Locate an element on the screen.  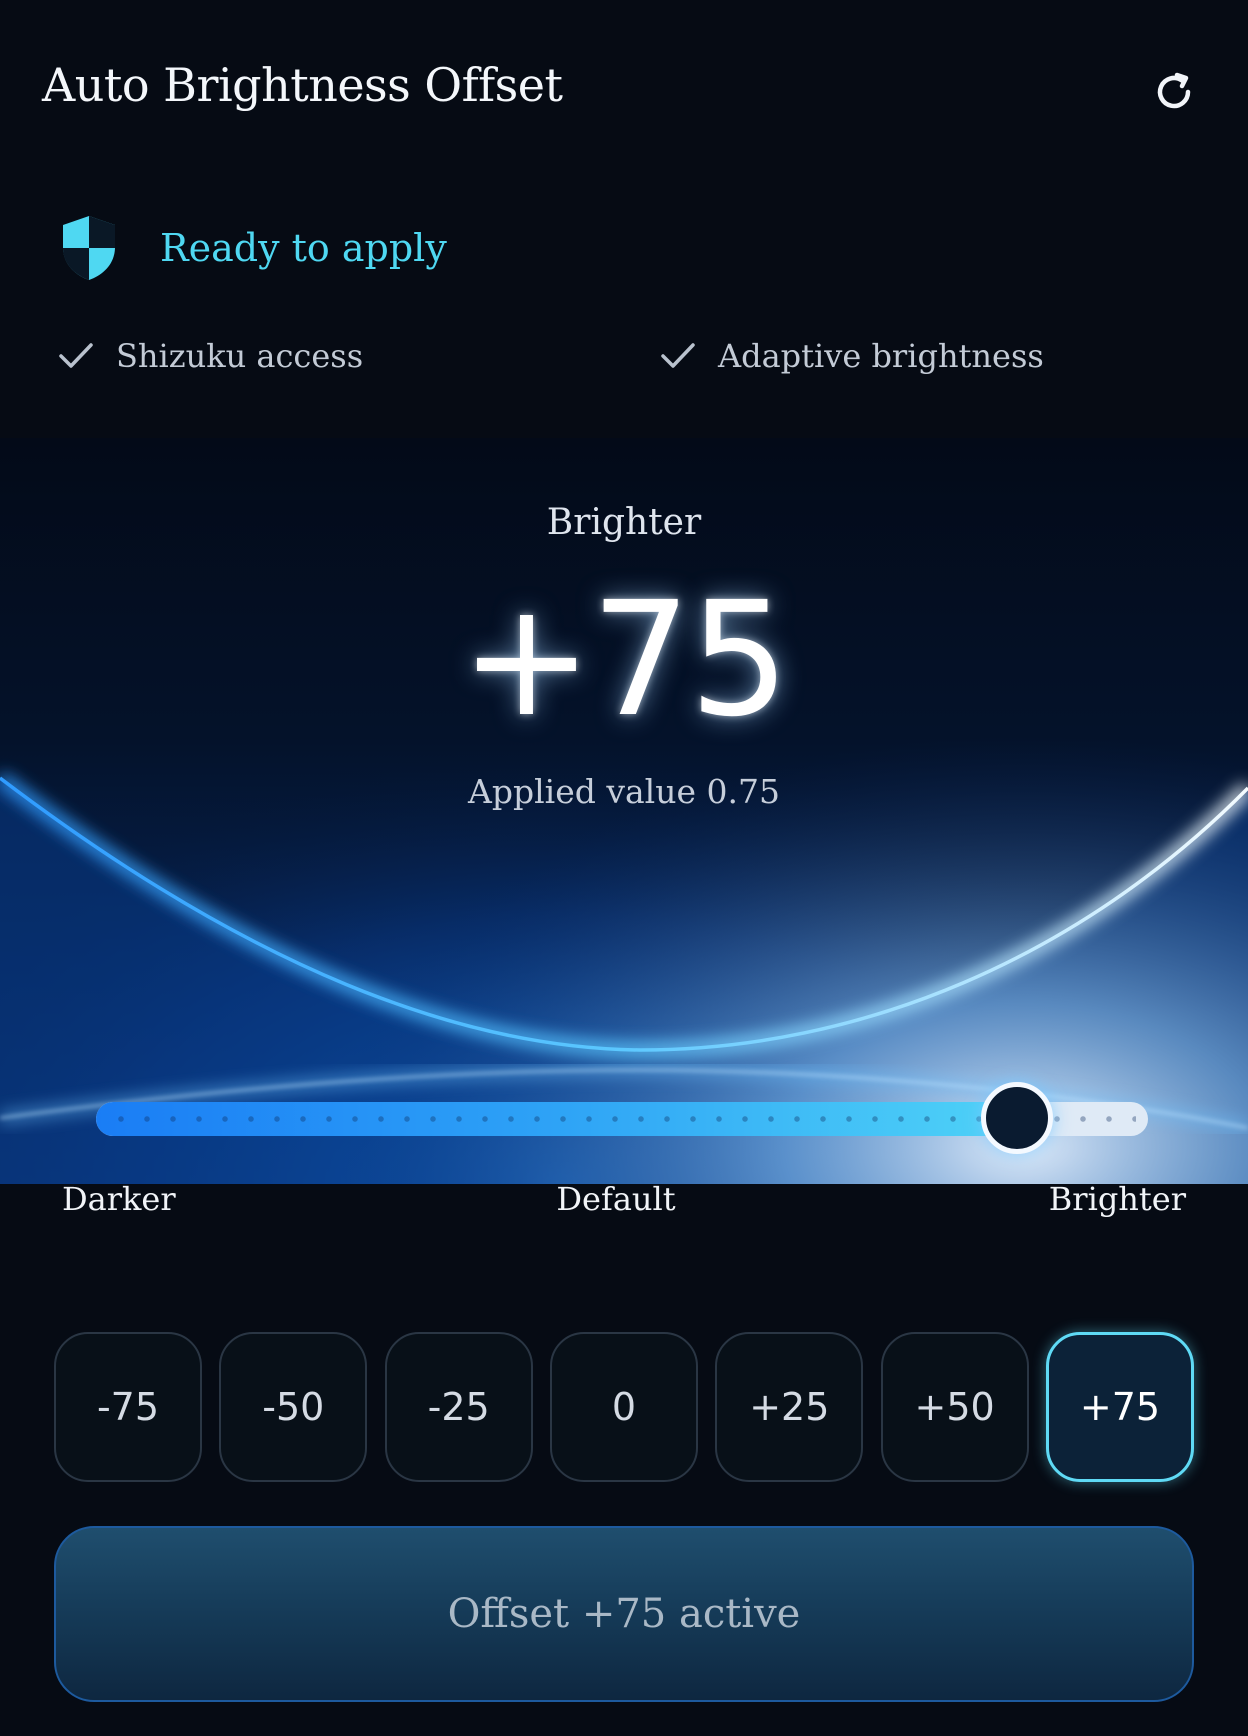
status-text: Ready to apply is located at coordinates (303, 248).